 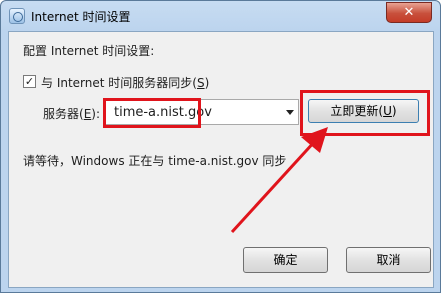 I want to click on arrow-shaft, so click(x=274, y=186).